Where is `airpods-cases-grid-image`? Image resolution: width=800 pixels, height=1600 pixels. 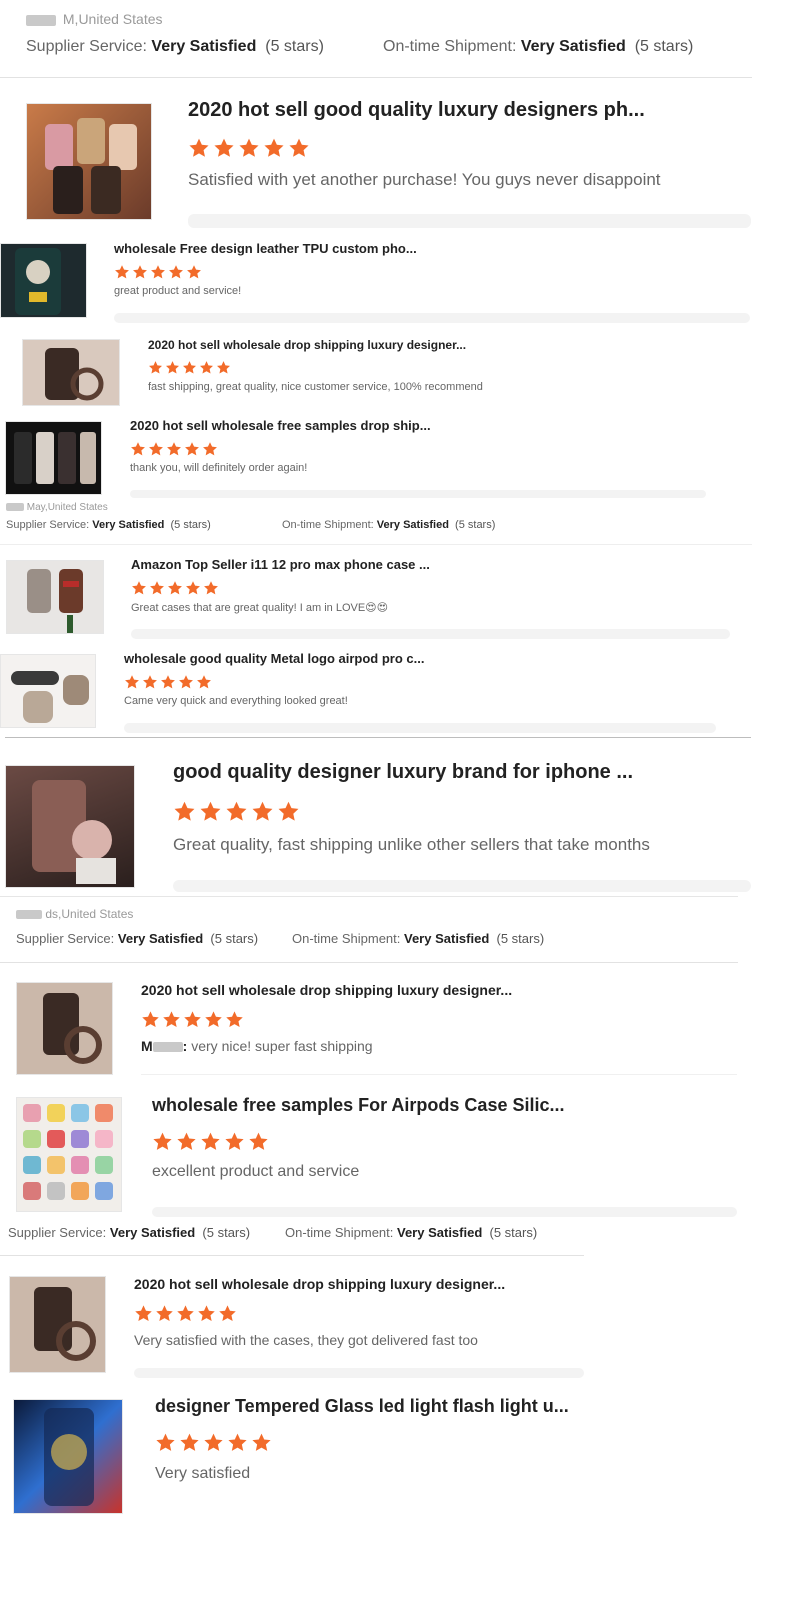 airpods-cases-grid-image is located at coordinates (68, 1152).